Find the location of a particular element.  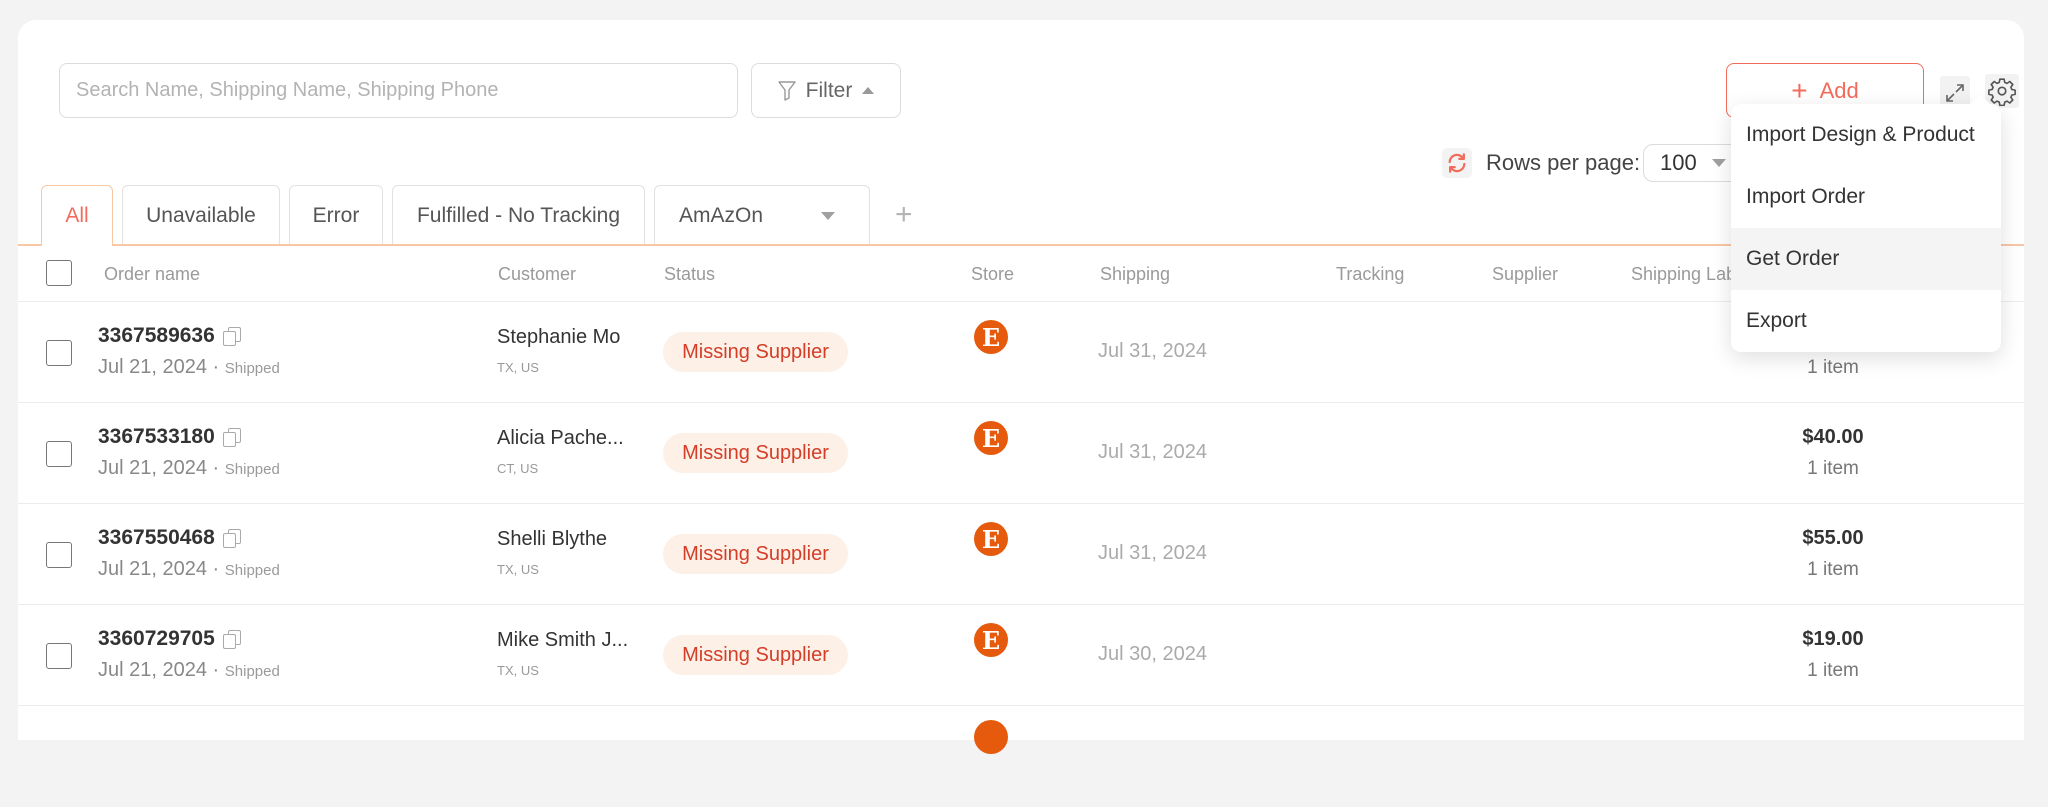

refresh-button is located at coordinates (1457, 163).